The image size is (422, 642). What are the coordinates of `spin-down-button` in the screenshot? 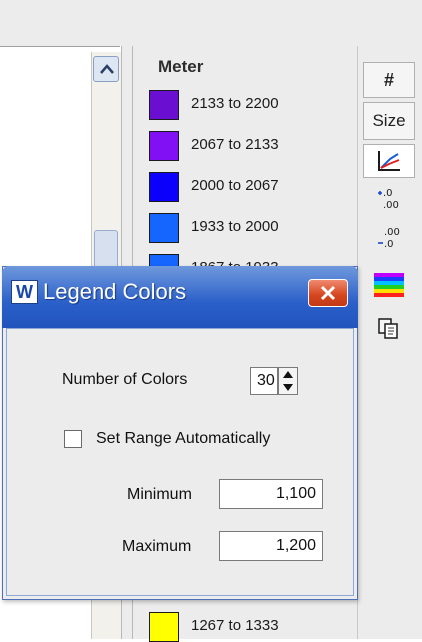 It's located at (288, 387).